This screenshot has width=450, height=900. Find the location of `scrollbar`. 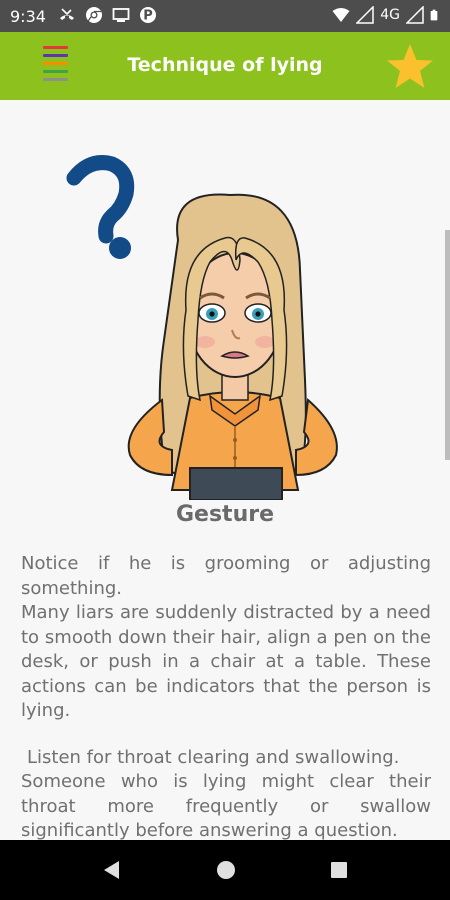

scrollbar is located at coordinates (447, 345).